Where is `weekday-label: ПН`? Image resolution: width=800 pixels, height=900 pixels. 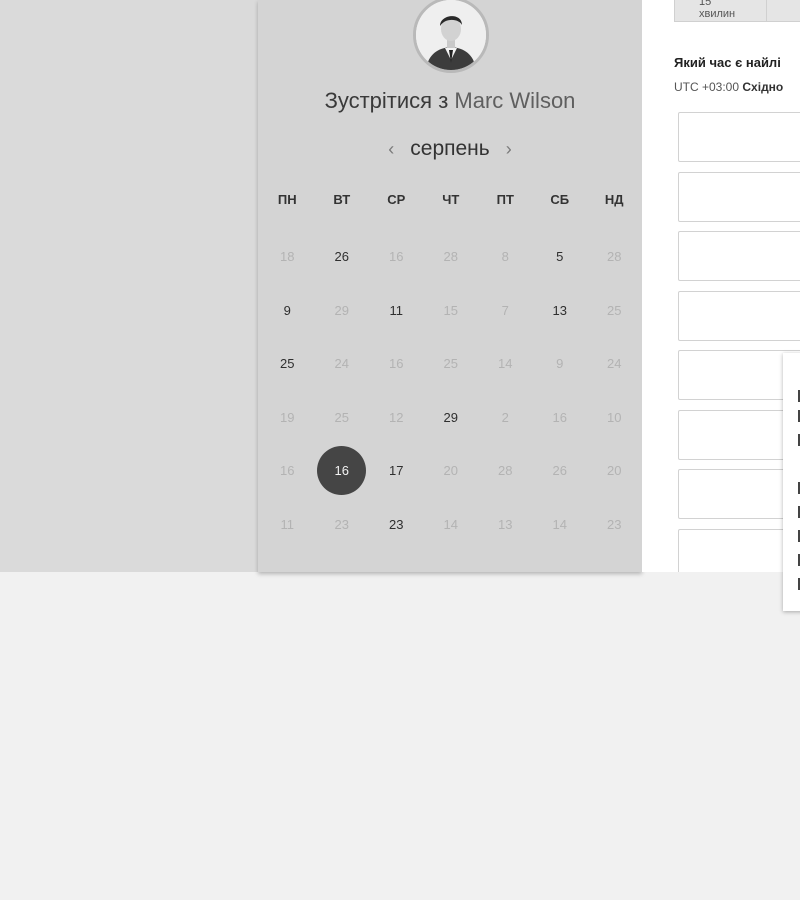
weekday-label: ПН is located at coordinates (287, 199).